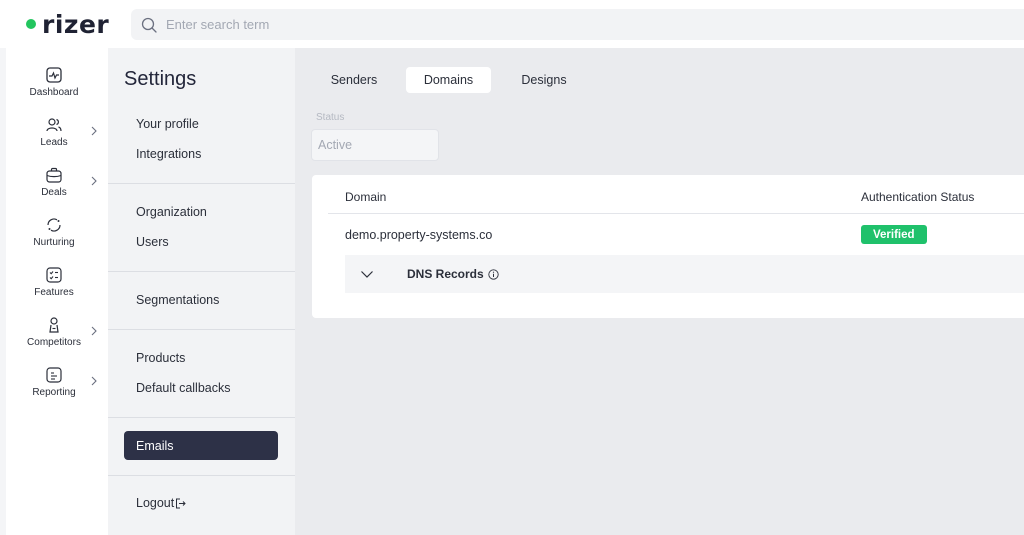 The image size is (1024, 535). Describe the element at coordinates (54, 392) in the screenshot. I see `nav-label: Reporting` at that location.